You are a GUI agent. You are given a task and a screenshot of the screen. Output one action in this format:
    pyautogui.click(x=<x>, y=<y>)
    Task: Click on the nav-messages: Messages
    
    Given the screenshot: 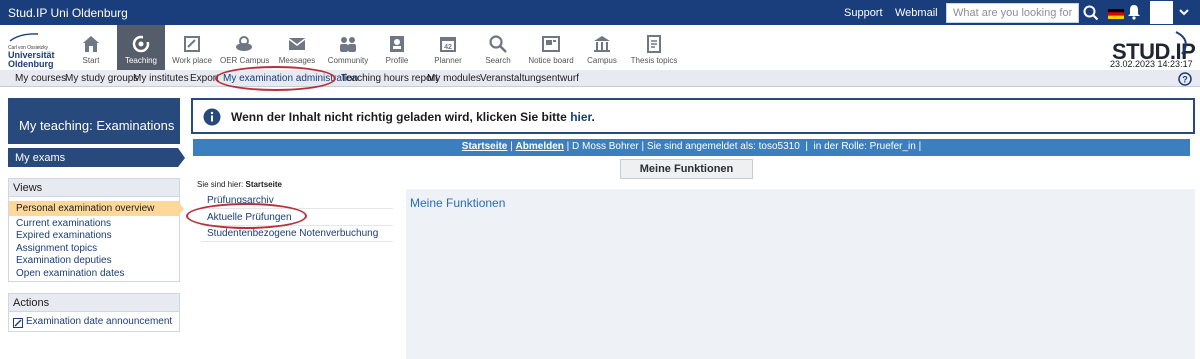 What is the action you would take?
    pyautogui.click(x=297, y=47)
    